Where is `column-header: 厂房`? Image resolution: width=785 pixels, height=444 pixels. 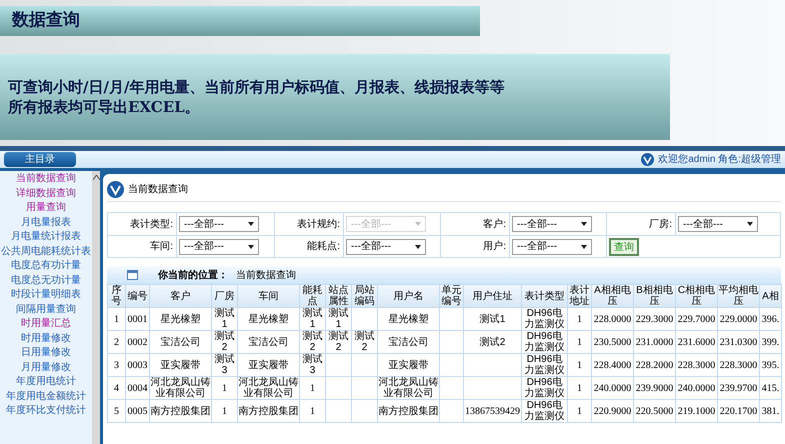 column-header: 厂房 is located at coordinates (224, 296).